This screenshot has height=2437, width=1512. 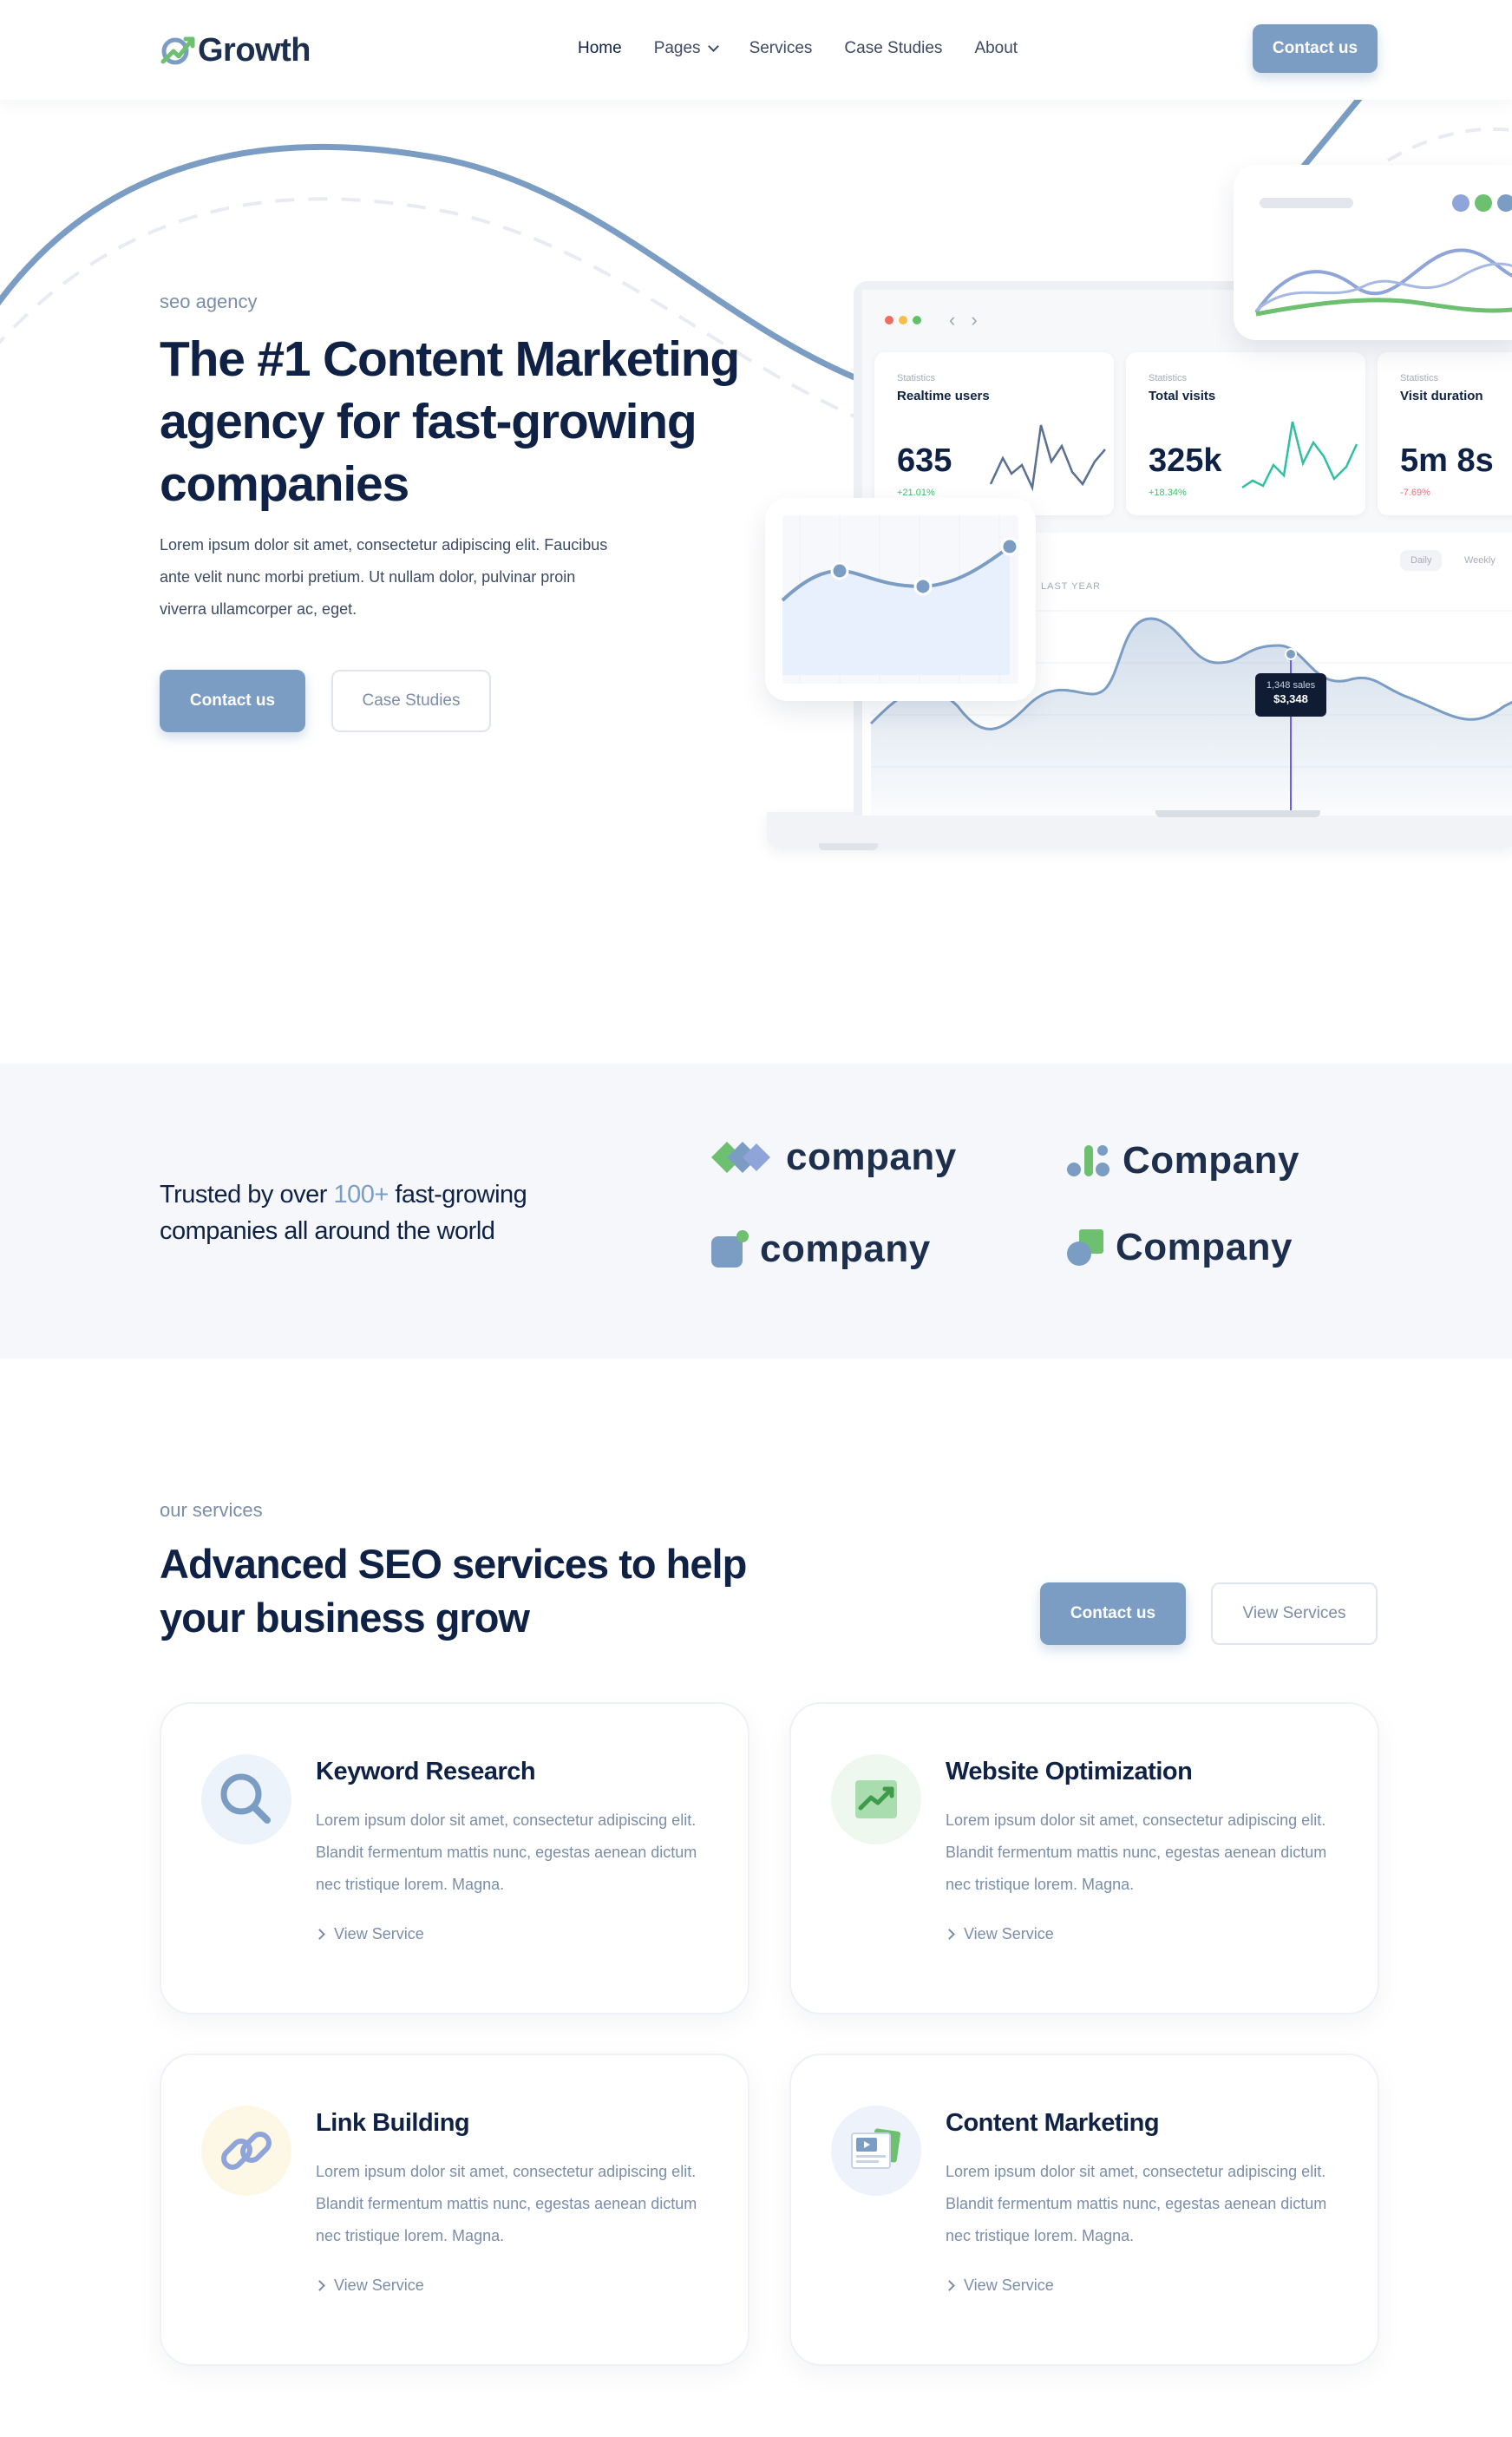 What do you see at coordinates (1085, 1247) in the screenshot?
I see `circle-square-logo-icon` at bounding box center [1085, 1247].